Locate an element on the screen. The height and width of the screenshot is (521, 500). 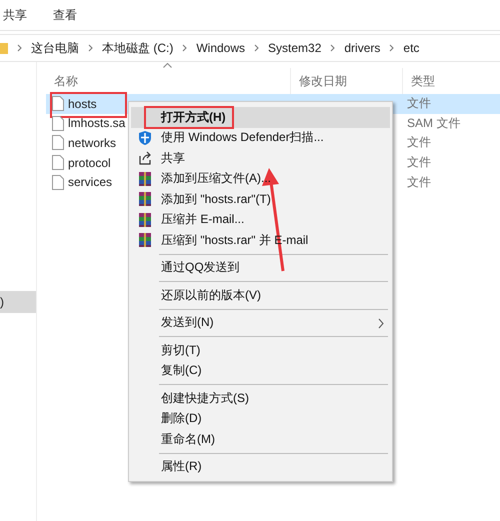
menu-label: 剪切(T) is located at coordinates (181, 350).